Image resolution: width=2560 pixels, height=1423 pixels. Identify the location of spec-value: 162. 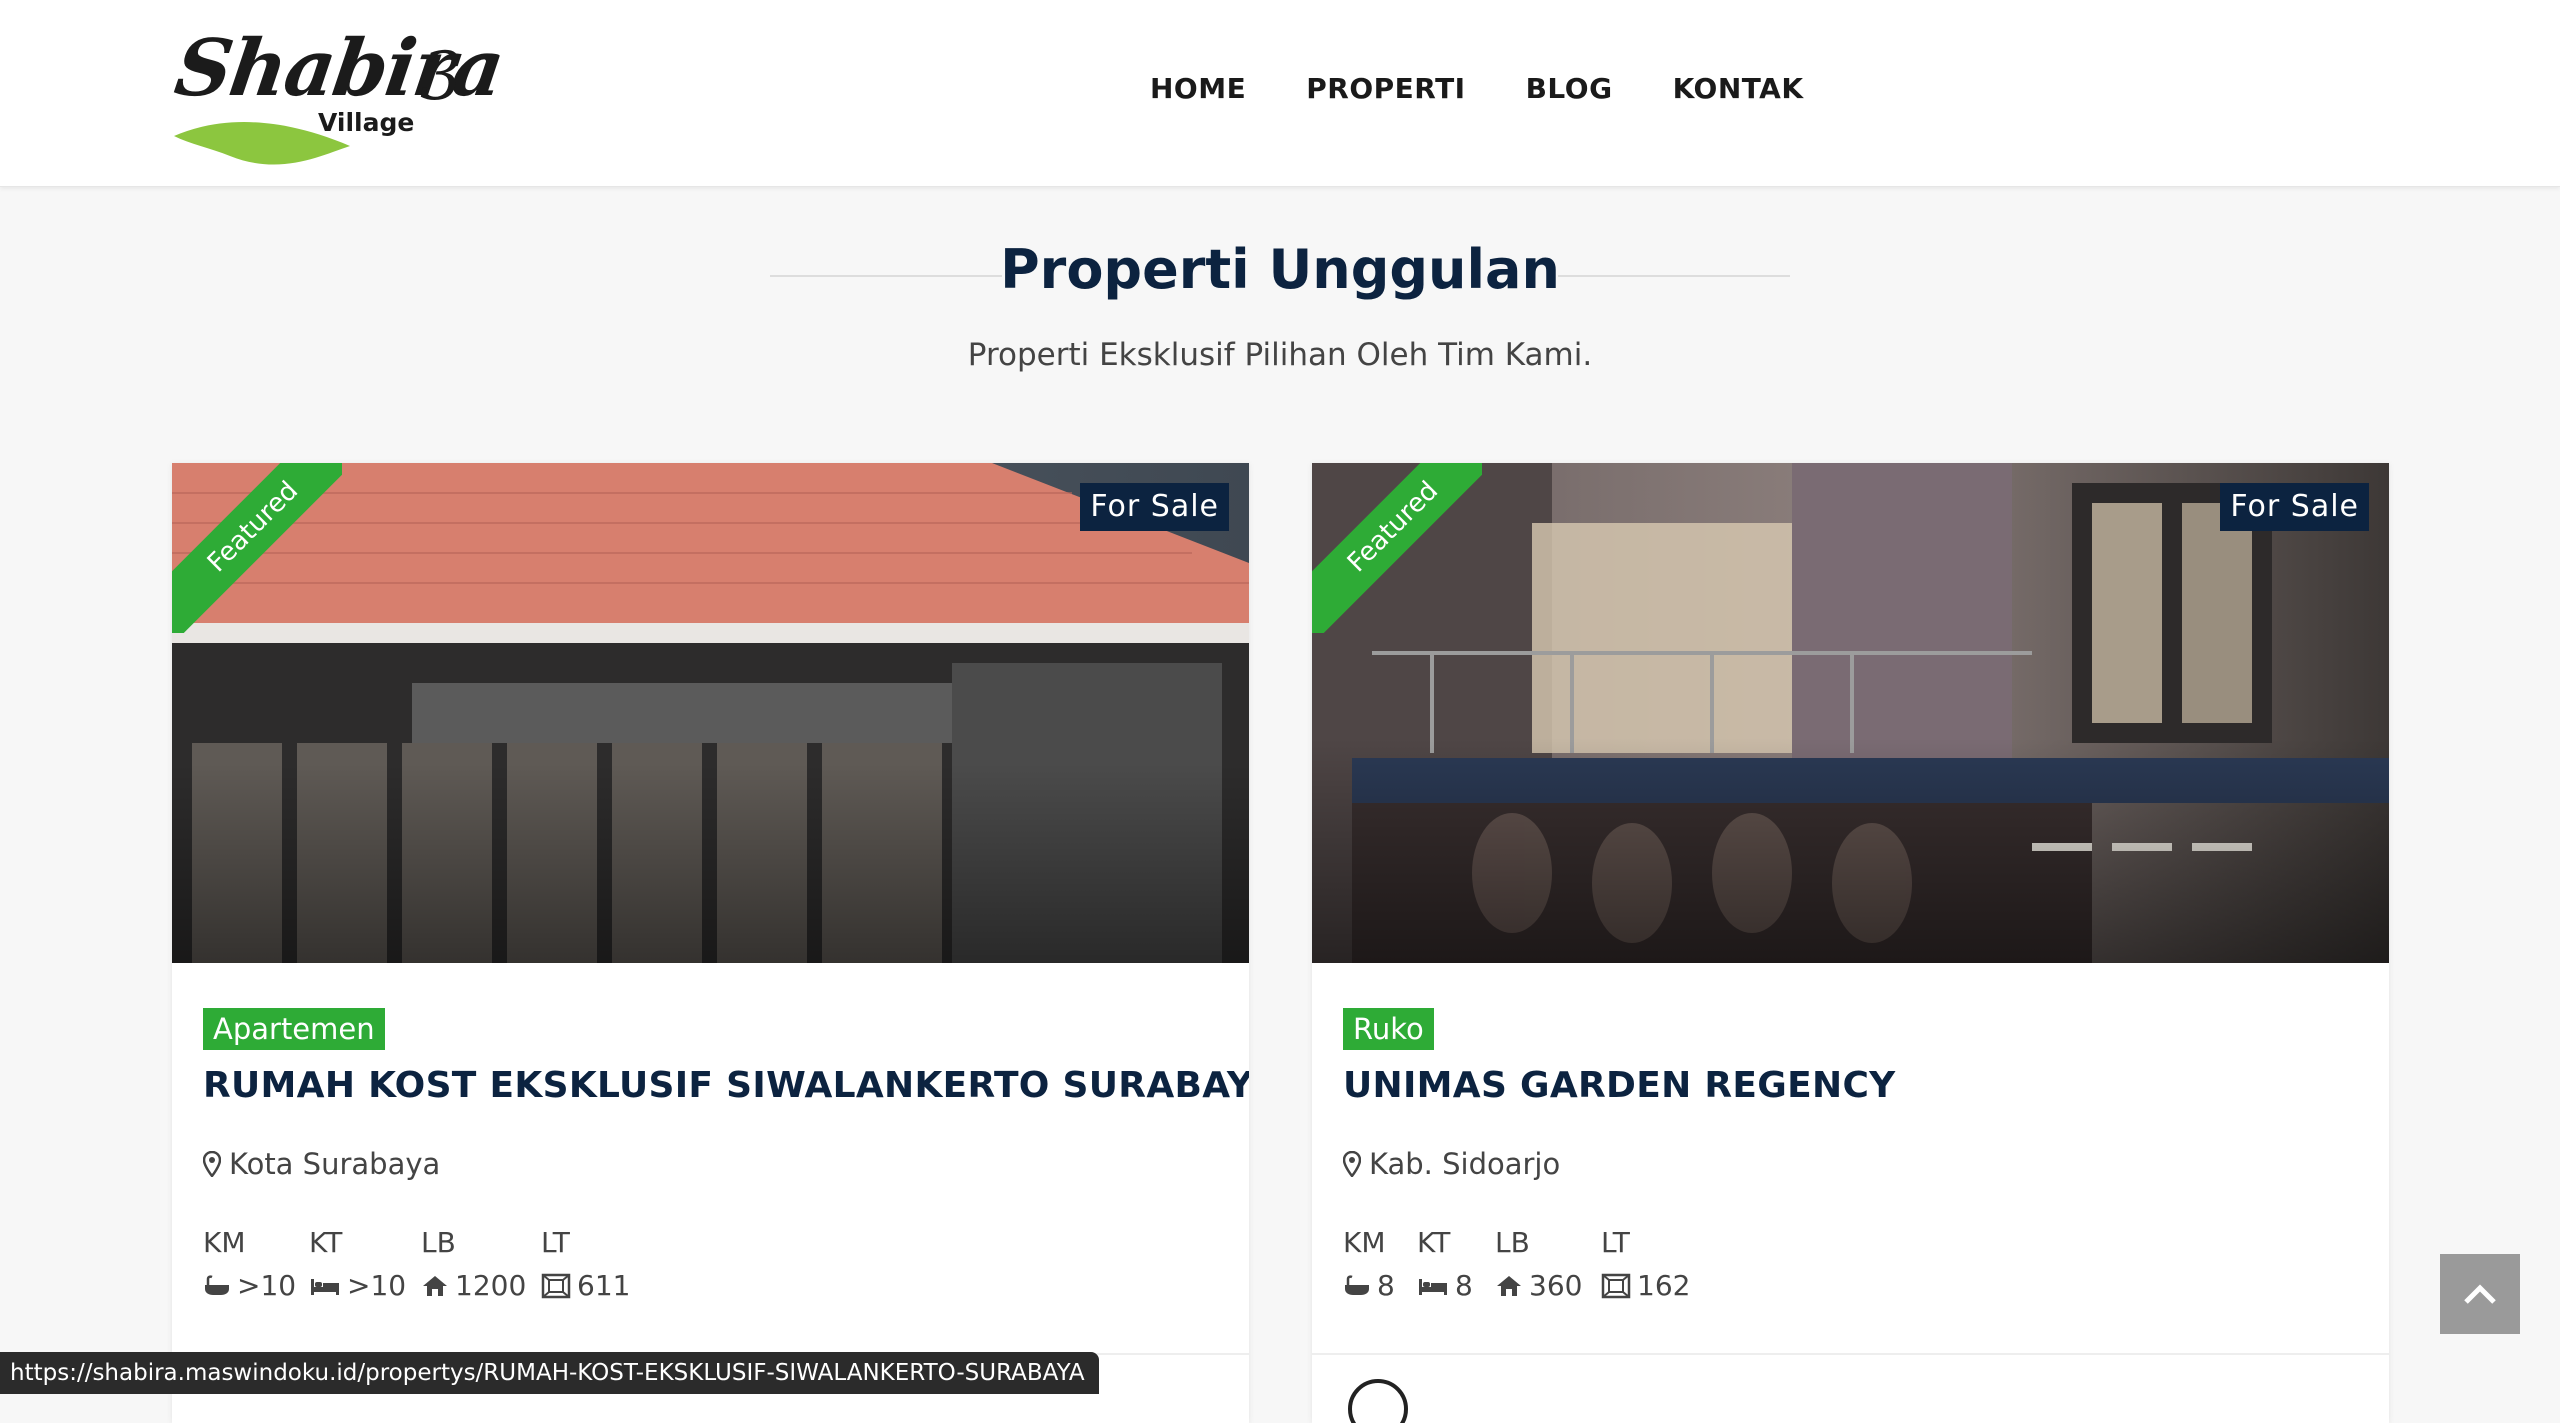
(1664, 1285).